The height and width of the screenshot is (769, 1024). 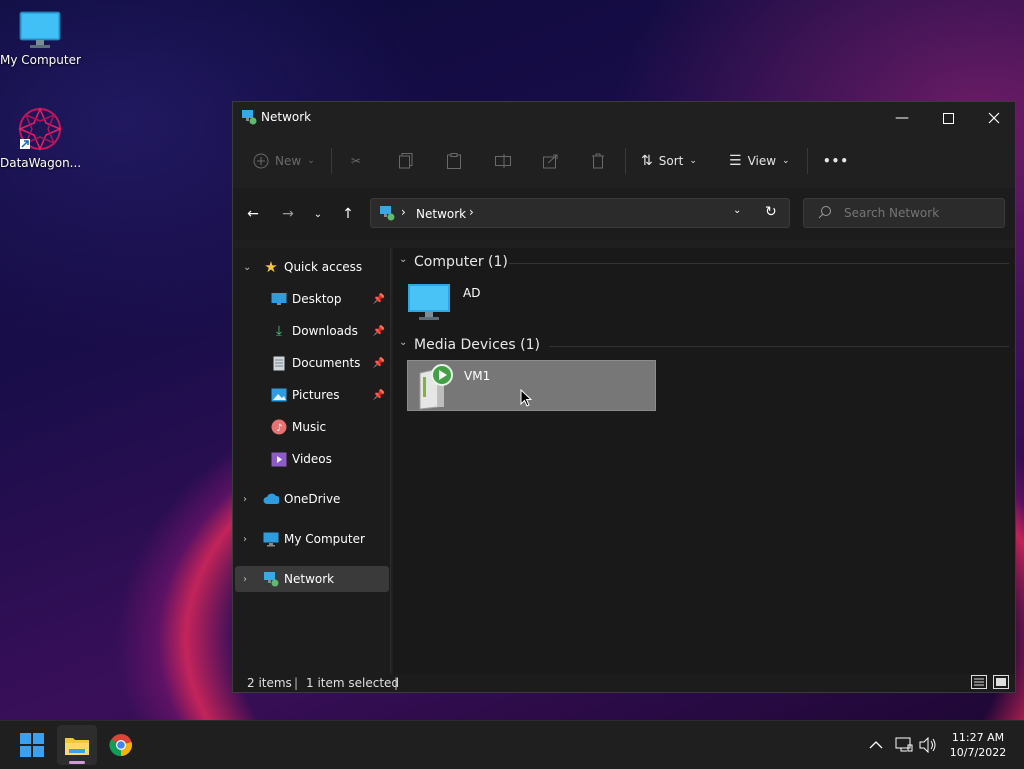 I want to click on delete-button, so click(x=598, y=161).